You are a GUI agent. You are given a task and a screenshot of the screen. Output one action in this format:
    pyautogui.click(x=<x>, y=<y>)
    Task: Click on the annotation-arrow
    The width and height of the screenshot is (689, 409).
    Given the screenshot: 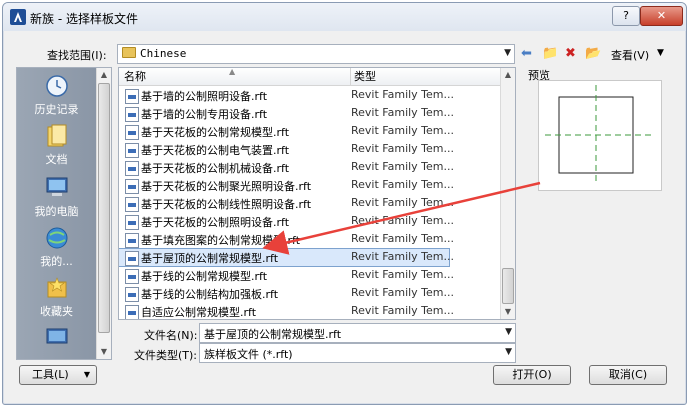 What is the action you would take?
    pyautogui.click(x=401, y=218)
    